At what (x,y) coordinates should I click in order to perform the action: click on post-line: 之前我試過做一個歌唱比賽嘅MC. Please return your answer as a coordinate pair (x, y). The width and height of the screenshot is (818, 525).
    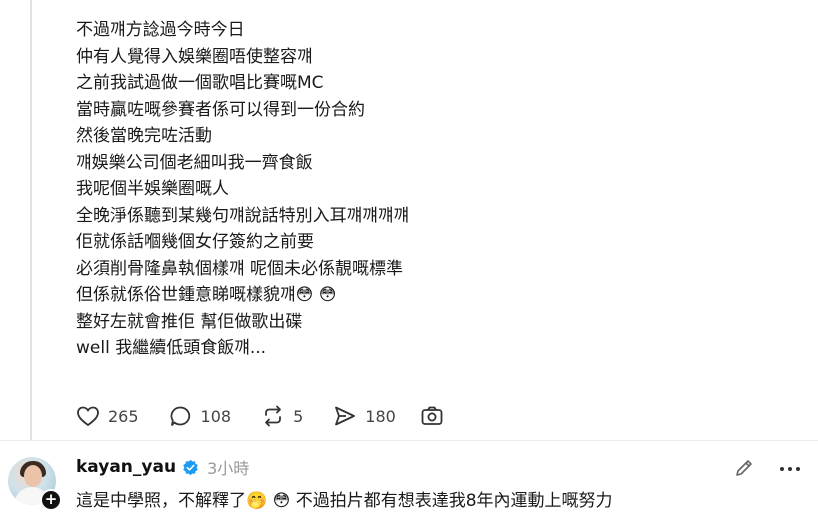
    Looking at the image, I should click on (200, 83).